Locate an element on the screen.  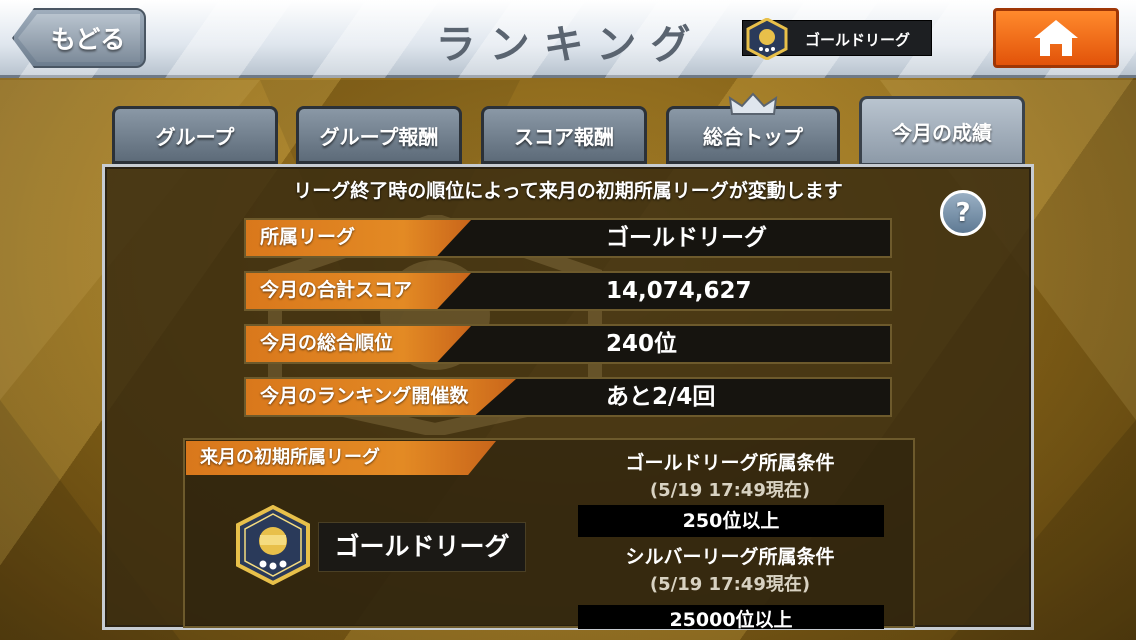
row-label: 今月の合計スコア is located at coordinates (358, 291).